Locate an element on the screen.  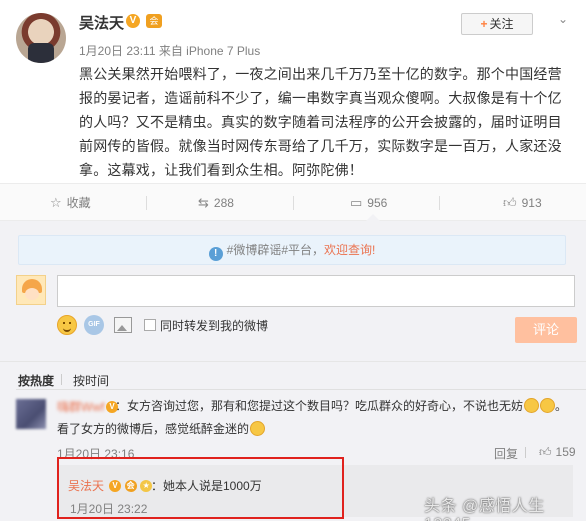
reply-button: 回复 is located at coordinates (506, 453).